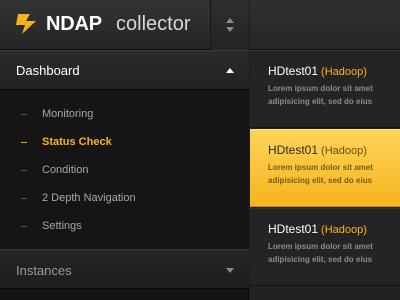  Describe the element at coordinates (124, 115) in the screenshot. I see `sidebar-item-monitoring: Monitoring` at that location.